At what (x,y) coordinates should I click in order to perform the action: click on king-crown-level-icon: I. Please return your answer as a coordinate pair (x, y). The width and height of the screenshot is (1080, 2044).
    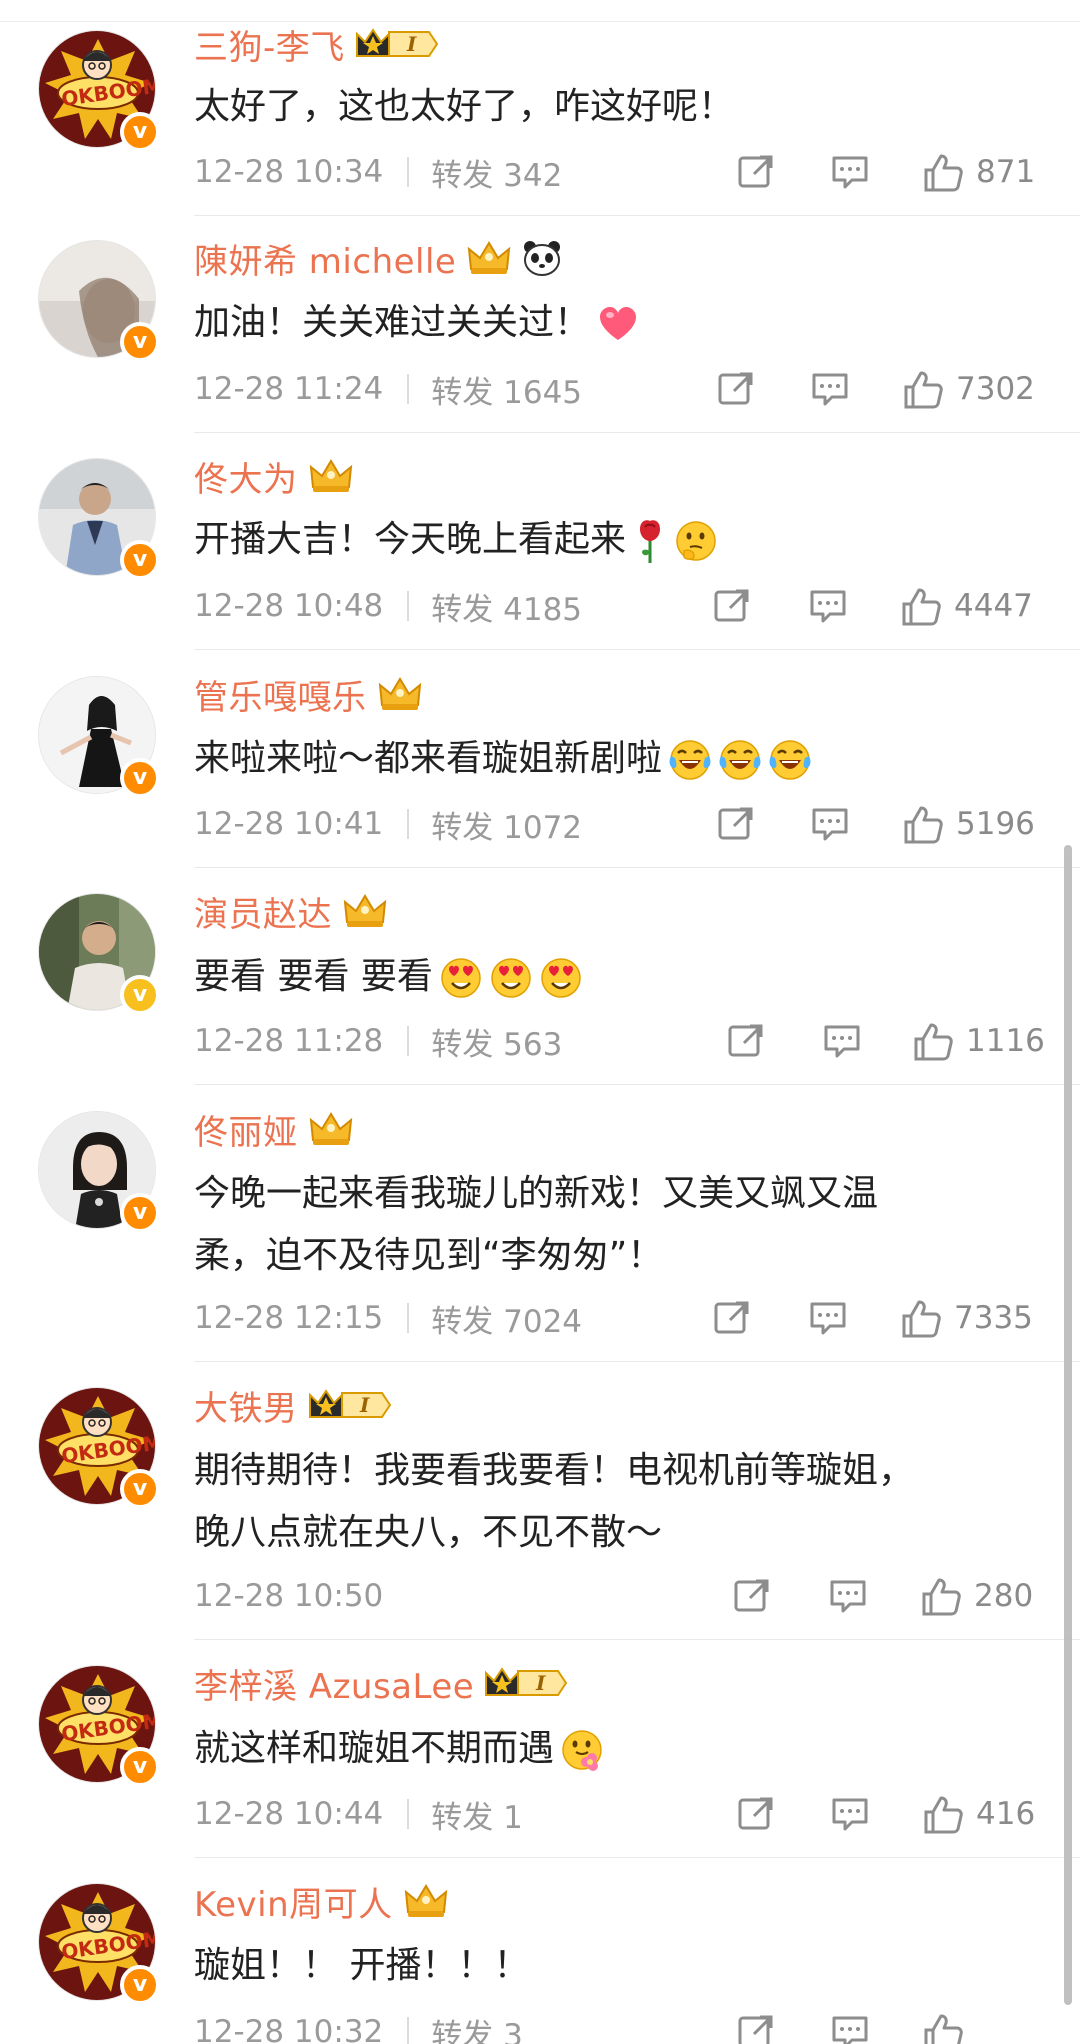
    Looking at the image, I should click on (350, 1405).